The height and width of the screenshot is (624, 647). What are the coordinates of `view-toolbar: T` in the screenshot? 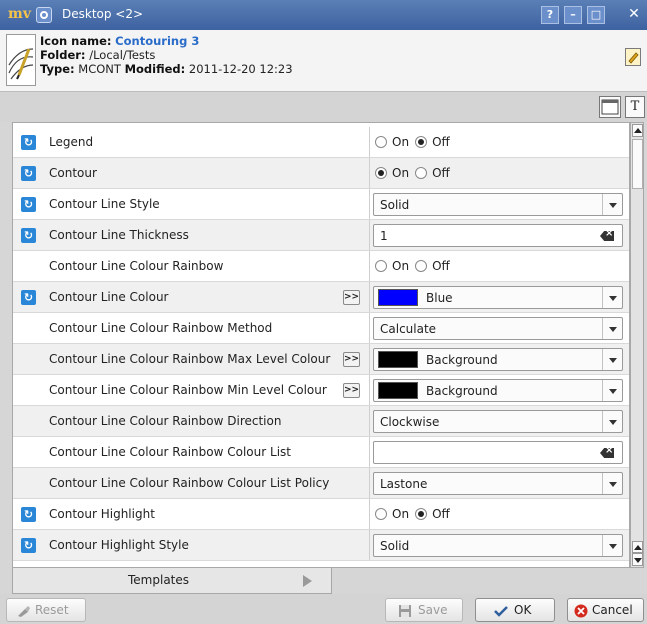 It's located at (323, 107).